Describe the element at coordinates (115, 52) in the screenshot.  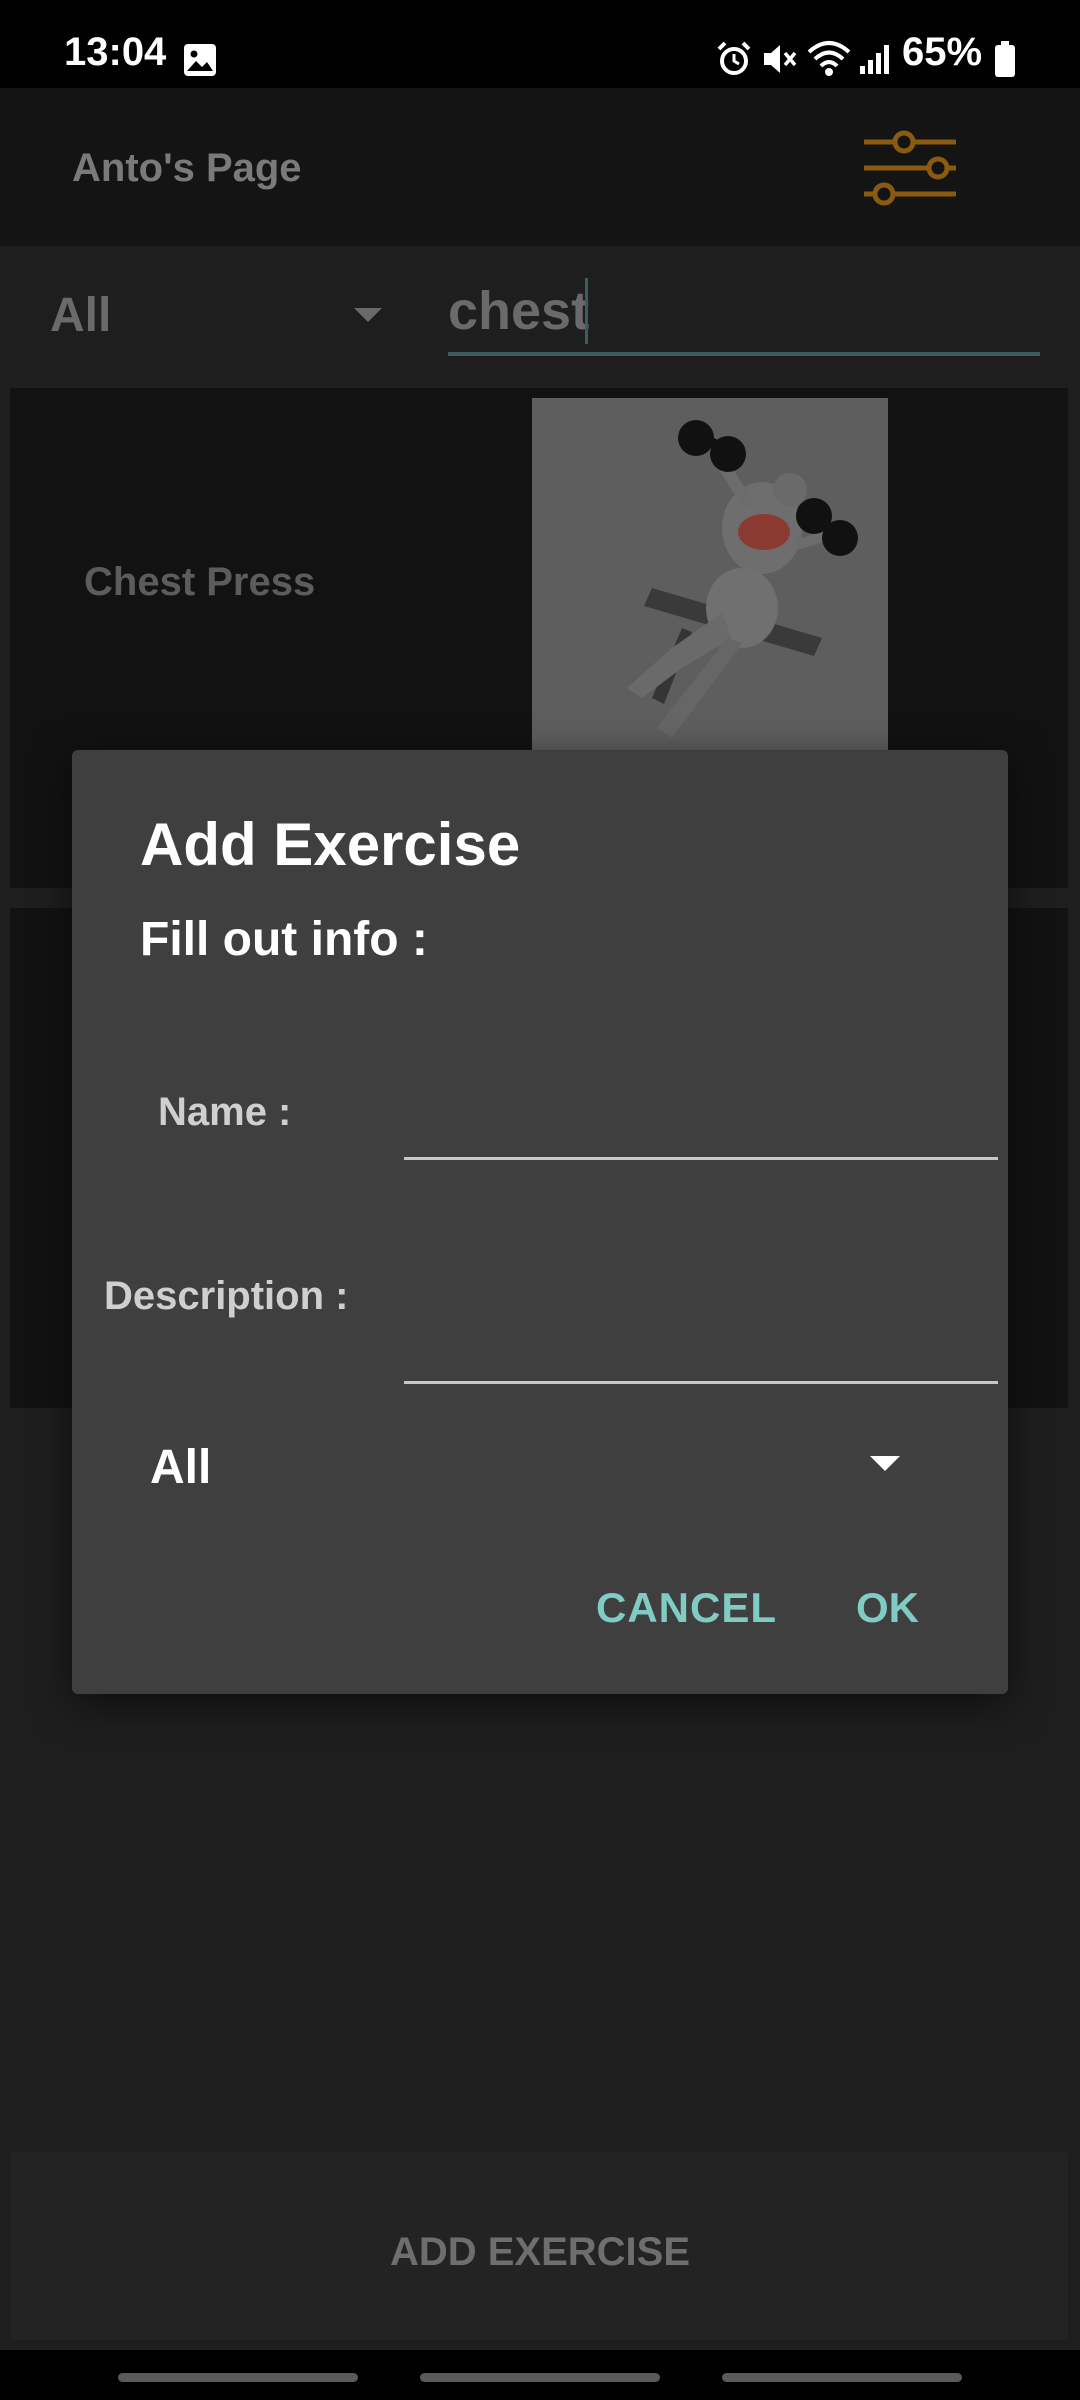
I see `status-time: 13:04` at that location.